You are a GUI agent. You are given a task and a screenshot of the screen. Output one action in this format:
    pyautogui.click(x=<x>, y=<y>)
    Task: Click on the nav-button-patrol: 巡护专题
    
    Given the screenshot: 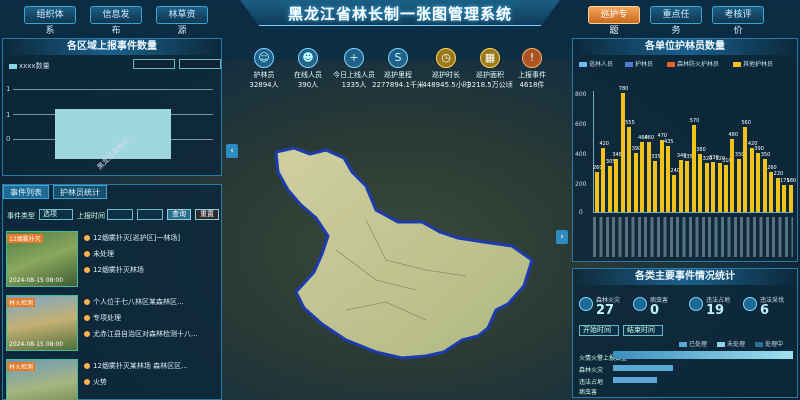 What is the action you would take?
    pyautogui.click(x=614, y=21)
    